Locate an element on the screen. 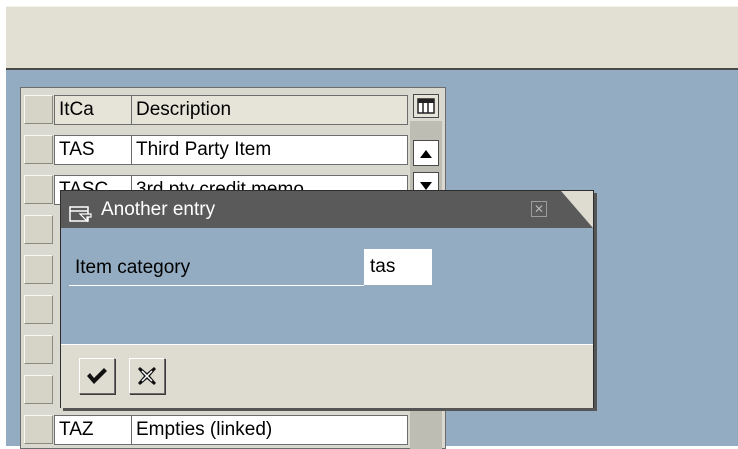 This screenshot has width=738, height=449. arrow-down-icon is located at coordinates (426, 186).